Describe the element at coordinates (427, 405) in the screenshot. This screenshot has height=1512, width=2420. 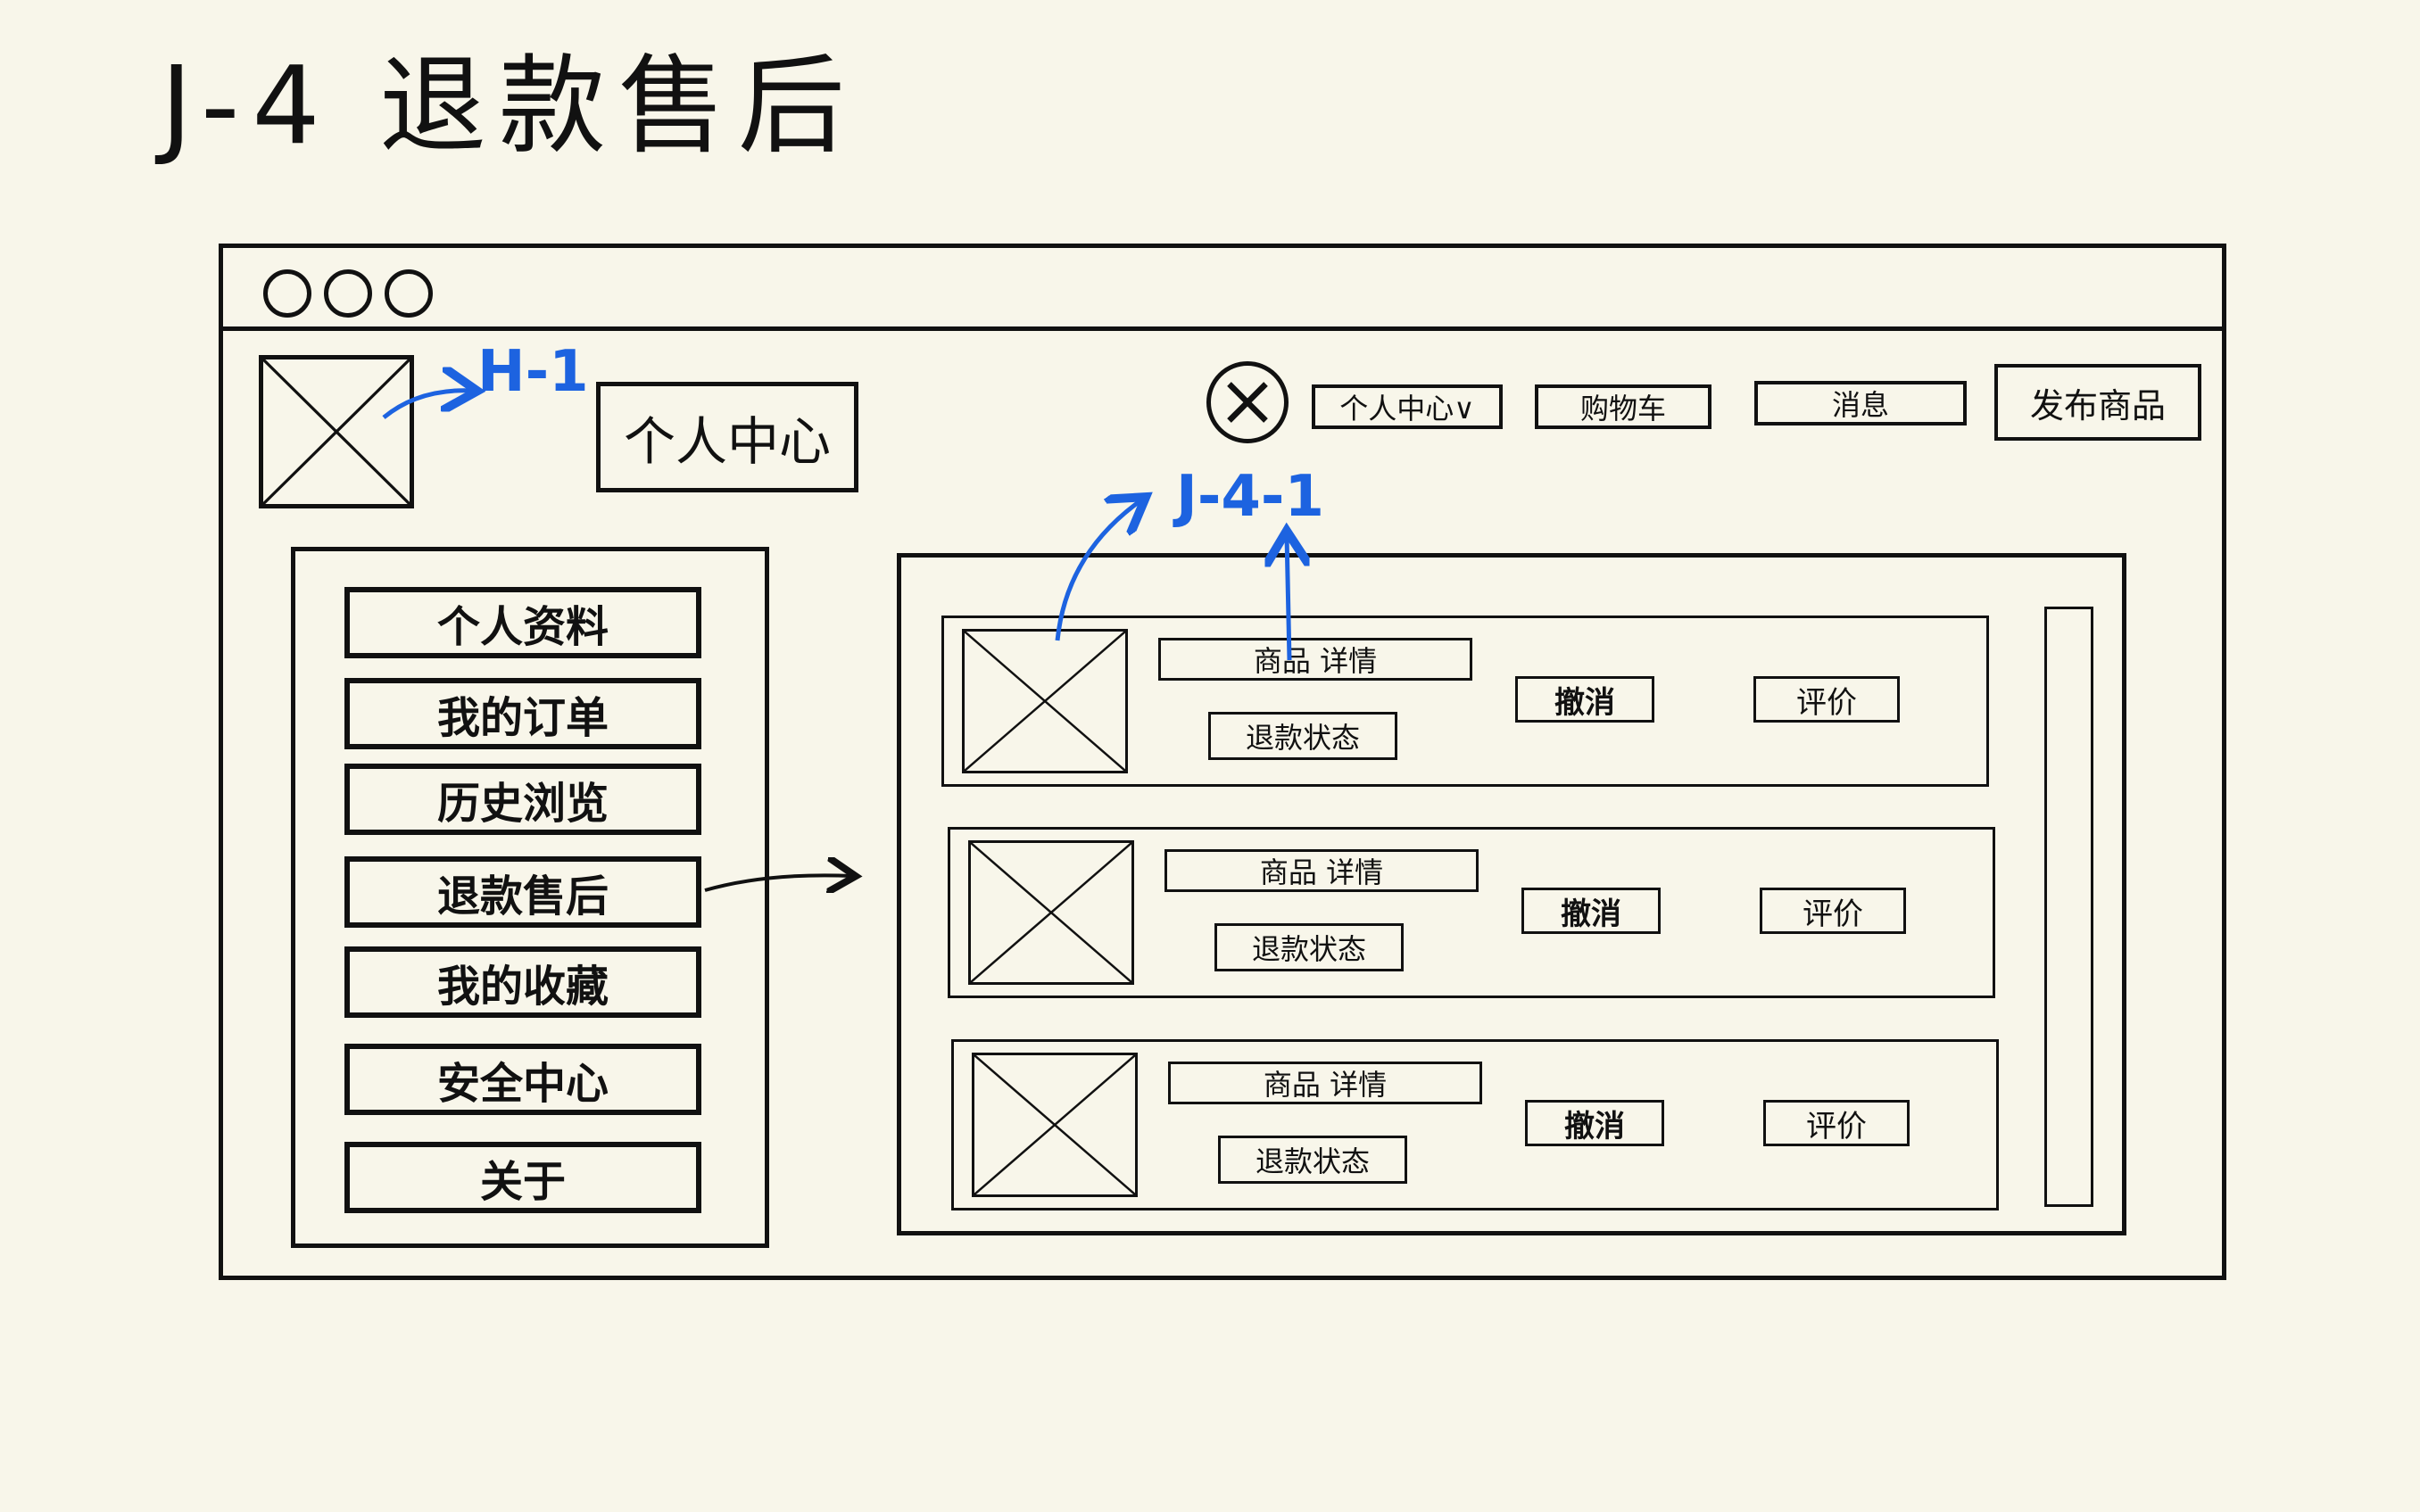
I see `arrow-to-h1` at that location.